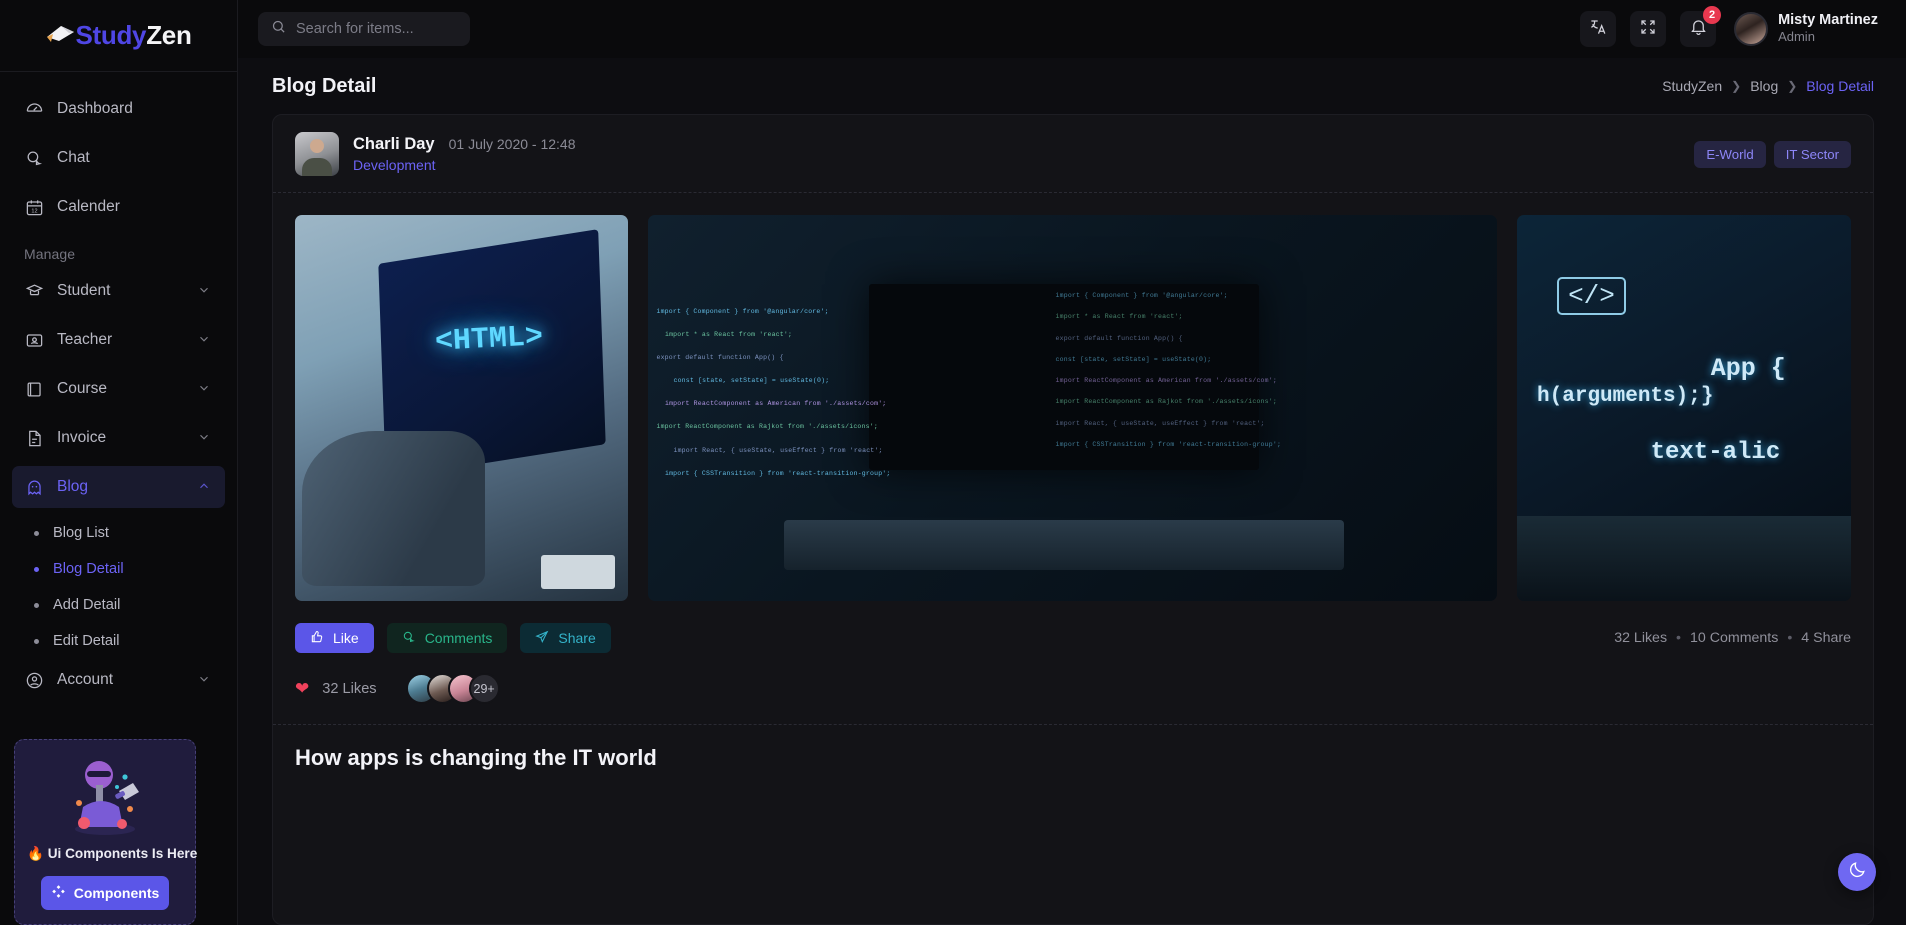  I want to click on comment-icon, so click(409, 638).